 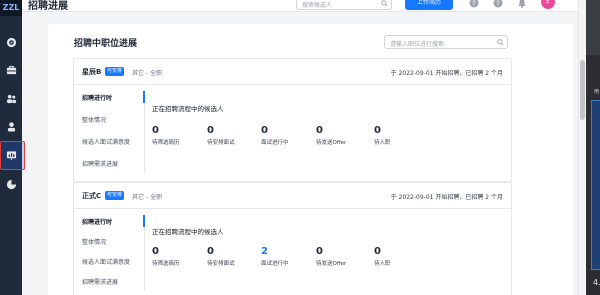 What do you see at coordinates (595, 185) in the screenshot?
I see `background-window-pane` at bounding box center [595, 185].